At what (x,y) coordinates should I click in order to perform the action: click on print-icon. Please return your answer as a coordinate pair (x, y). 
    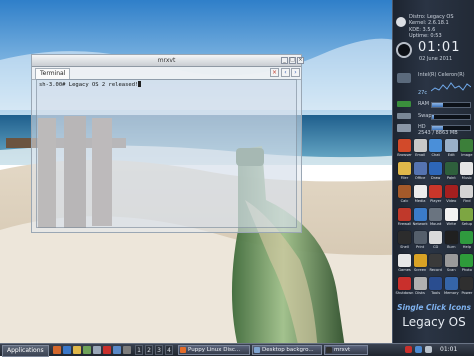
    Looking at the image, I should click on (420, 237).